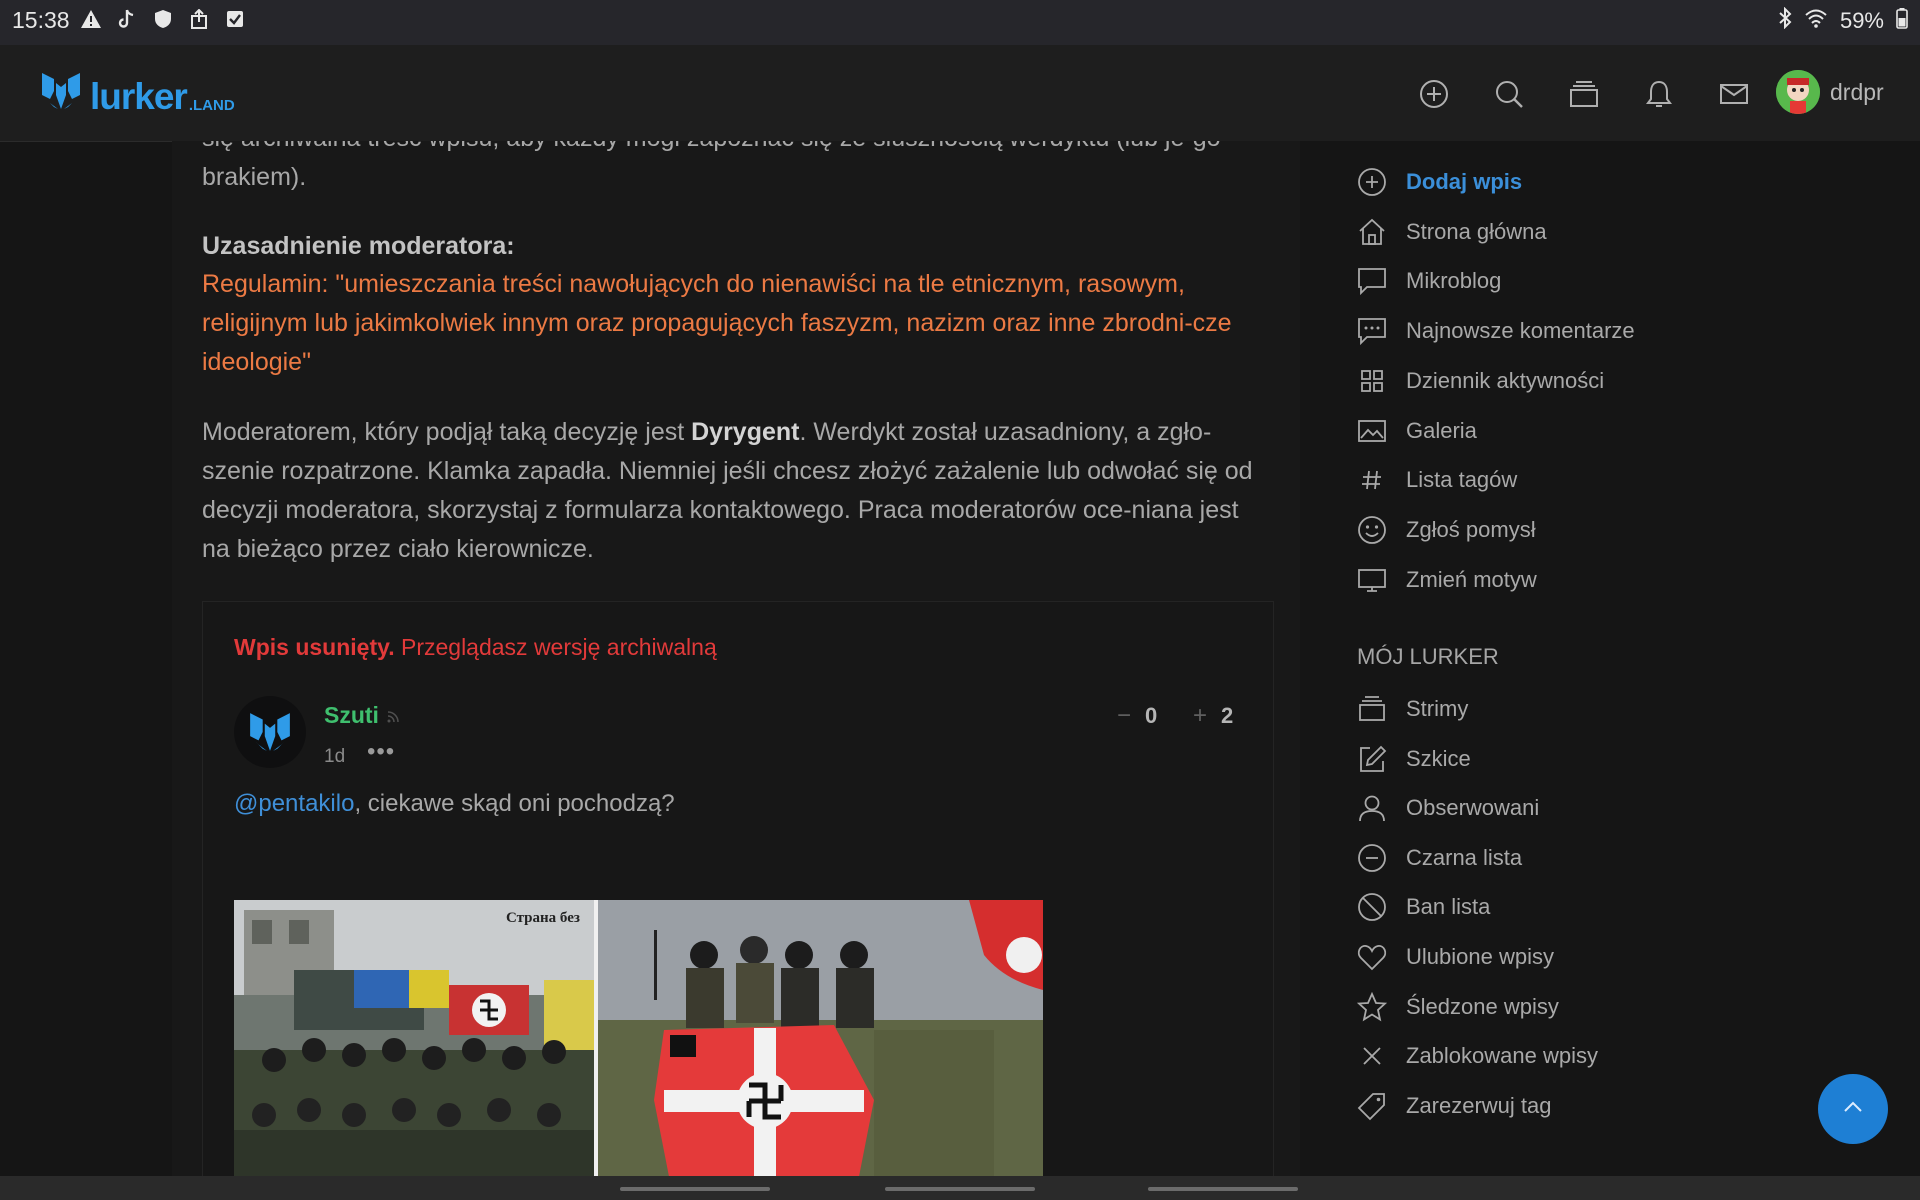 This screenshot has height=1200, width=1920. What do you see at coordinates (351, 715) in the screenshot?
I see `author-name: Szuti` at bounding box center [351, 715].